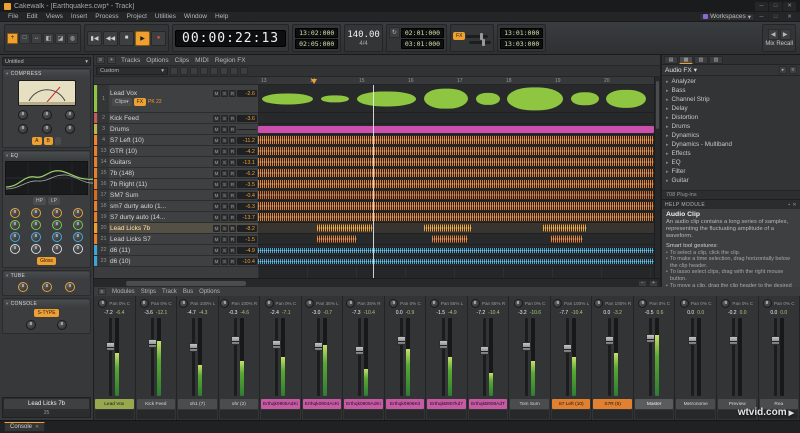  What do you see at coordinates (317, 32) in the screenshot?
I see `beat-time-display: 13:02:000` at bounding box center [317, 32].